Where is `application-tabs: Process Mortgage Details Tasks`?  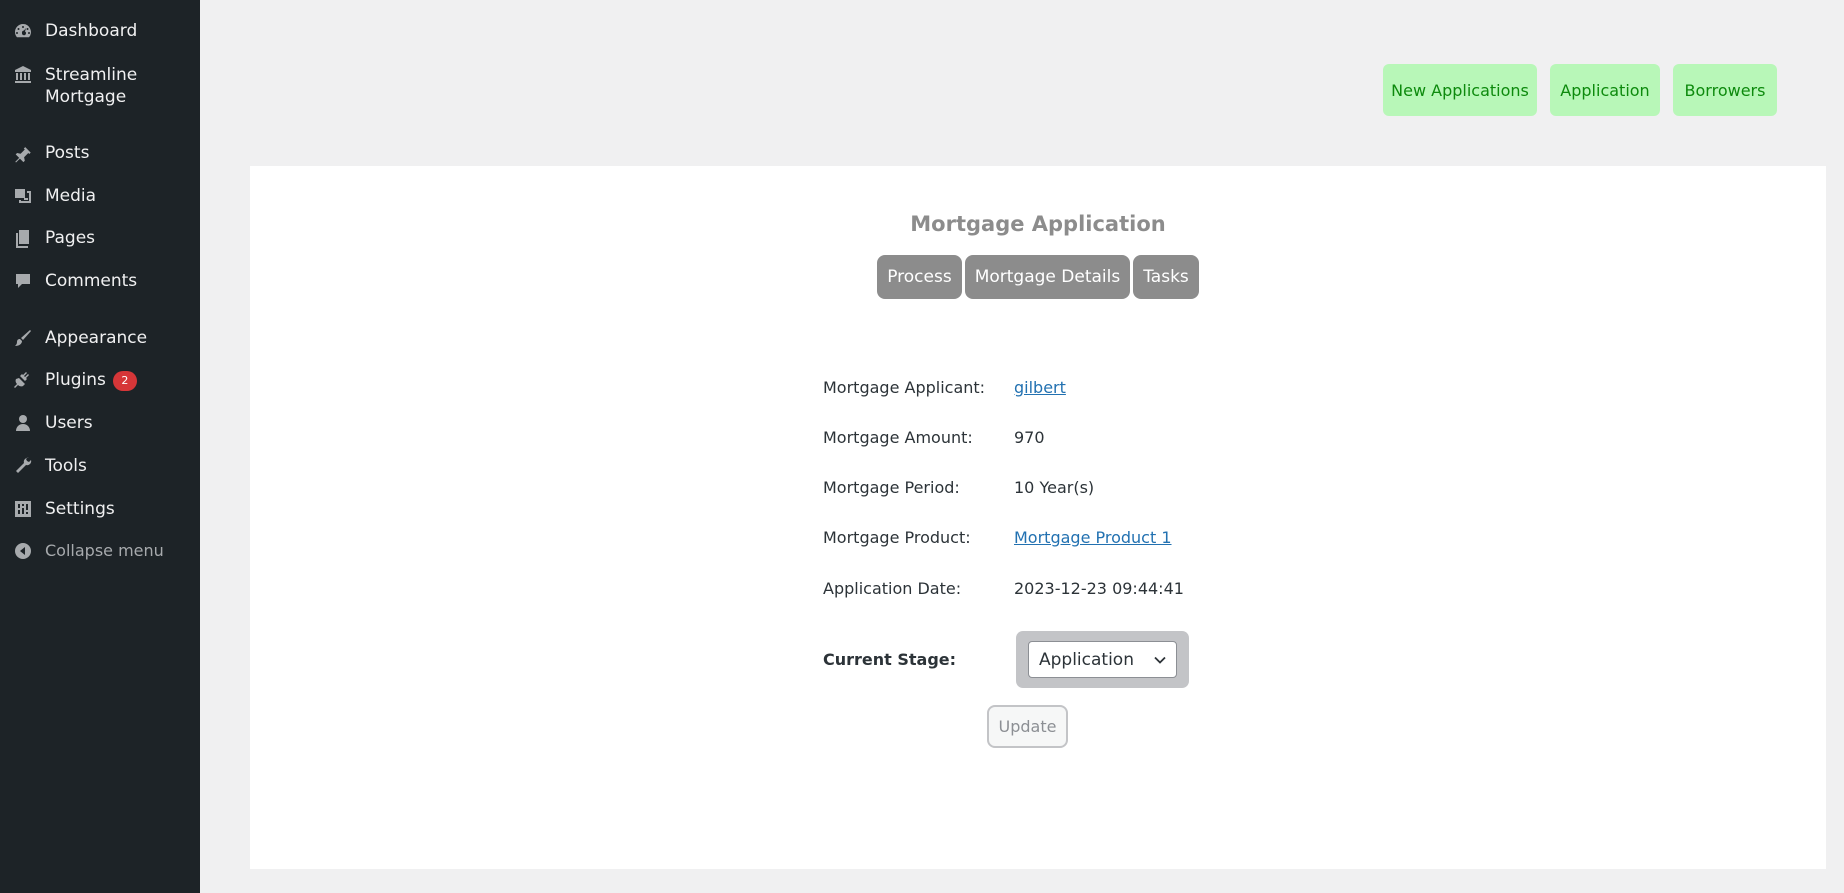 application-tabs: Process Mortgage Details Tasks is located at coordinates (1038, 277).